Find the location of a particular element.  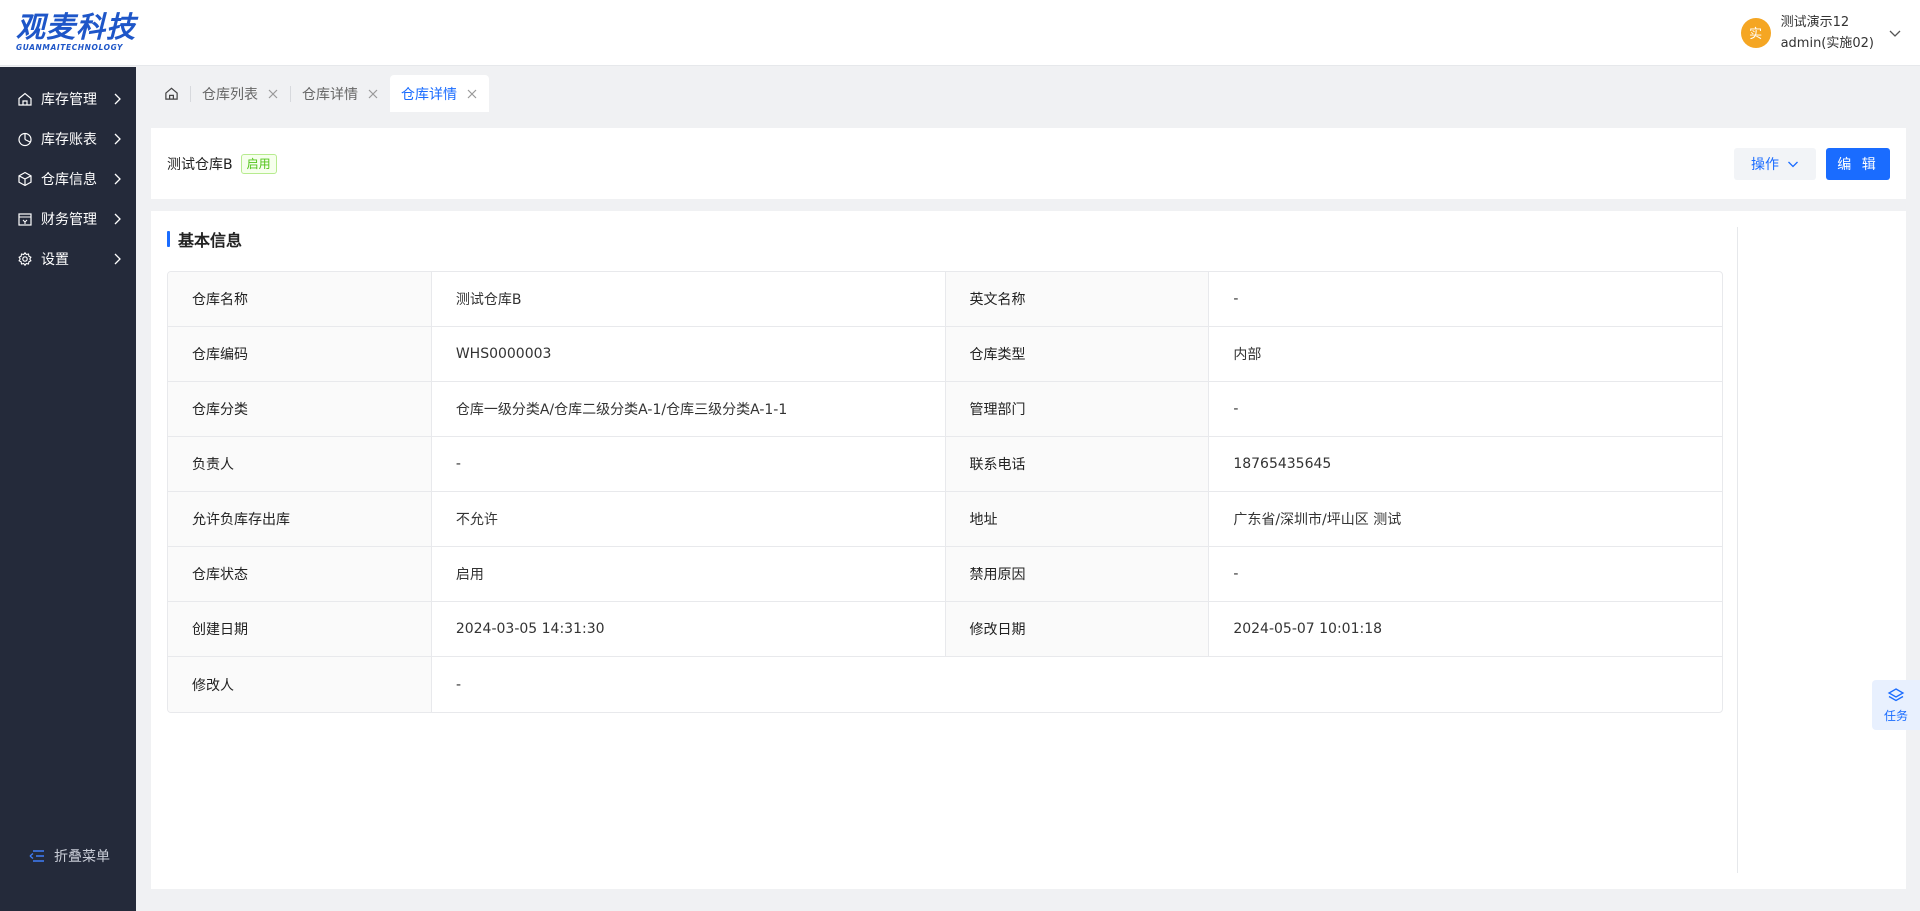

sidebar-item-inventory-report: 库存账表 is located at coordinates (68, 139).